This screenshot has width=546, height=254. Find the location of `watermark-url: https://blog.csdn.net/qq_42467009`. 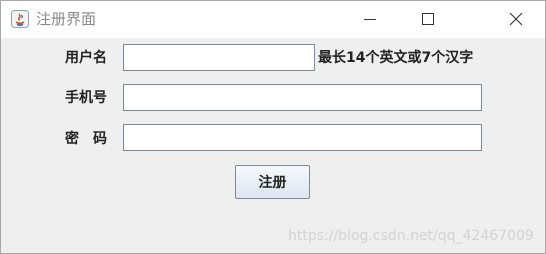

watermark-url: https://blog.csdn.net/qq_42467009 is located at coordinates (411, 236).